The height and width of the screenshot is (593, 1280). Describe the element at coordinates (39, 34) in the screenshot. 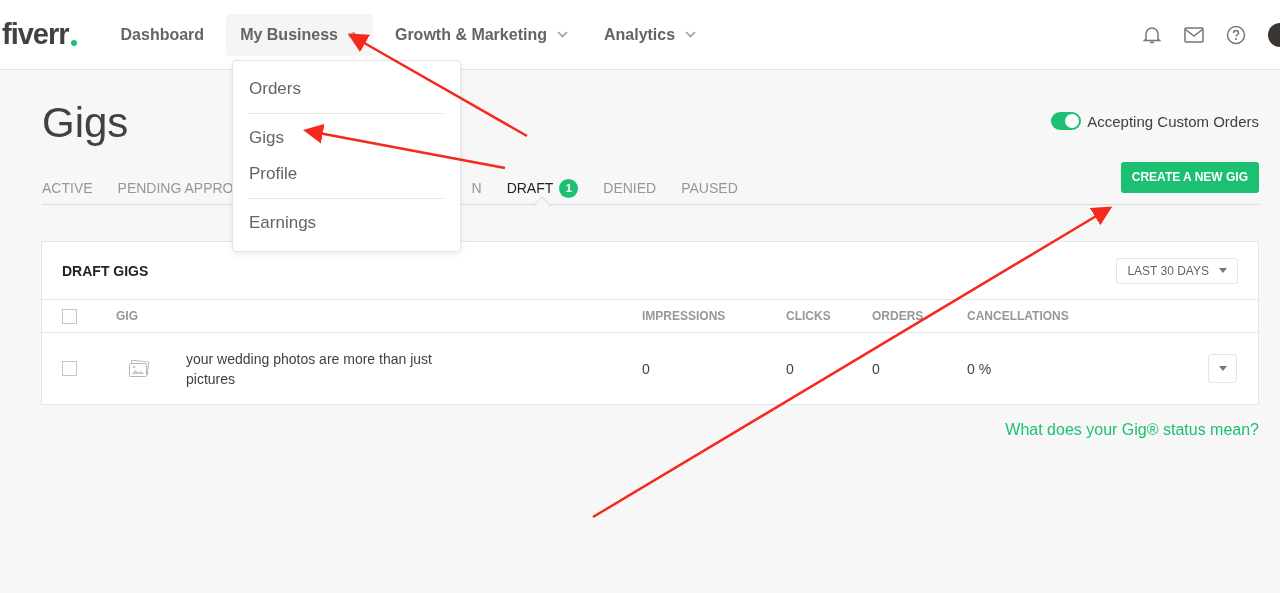

I see `fiverr-logo: fiverr` at that location.